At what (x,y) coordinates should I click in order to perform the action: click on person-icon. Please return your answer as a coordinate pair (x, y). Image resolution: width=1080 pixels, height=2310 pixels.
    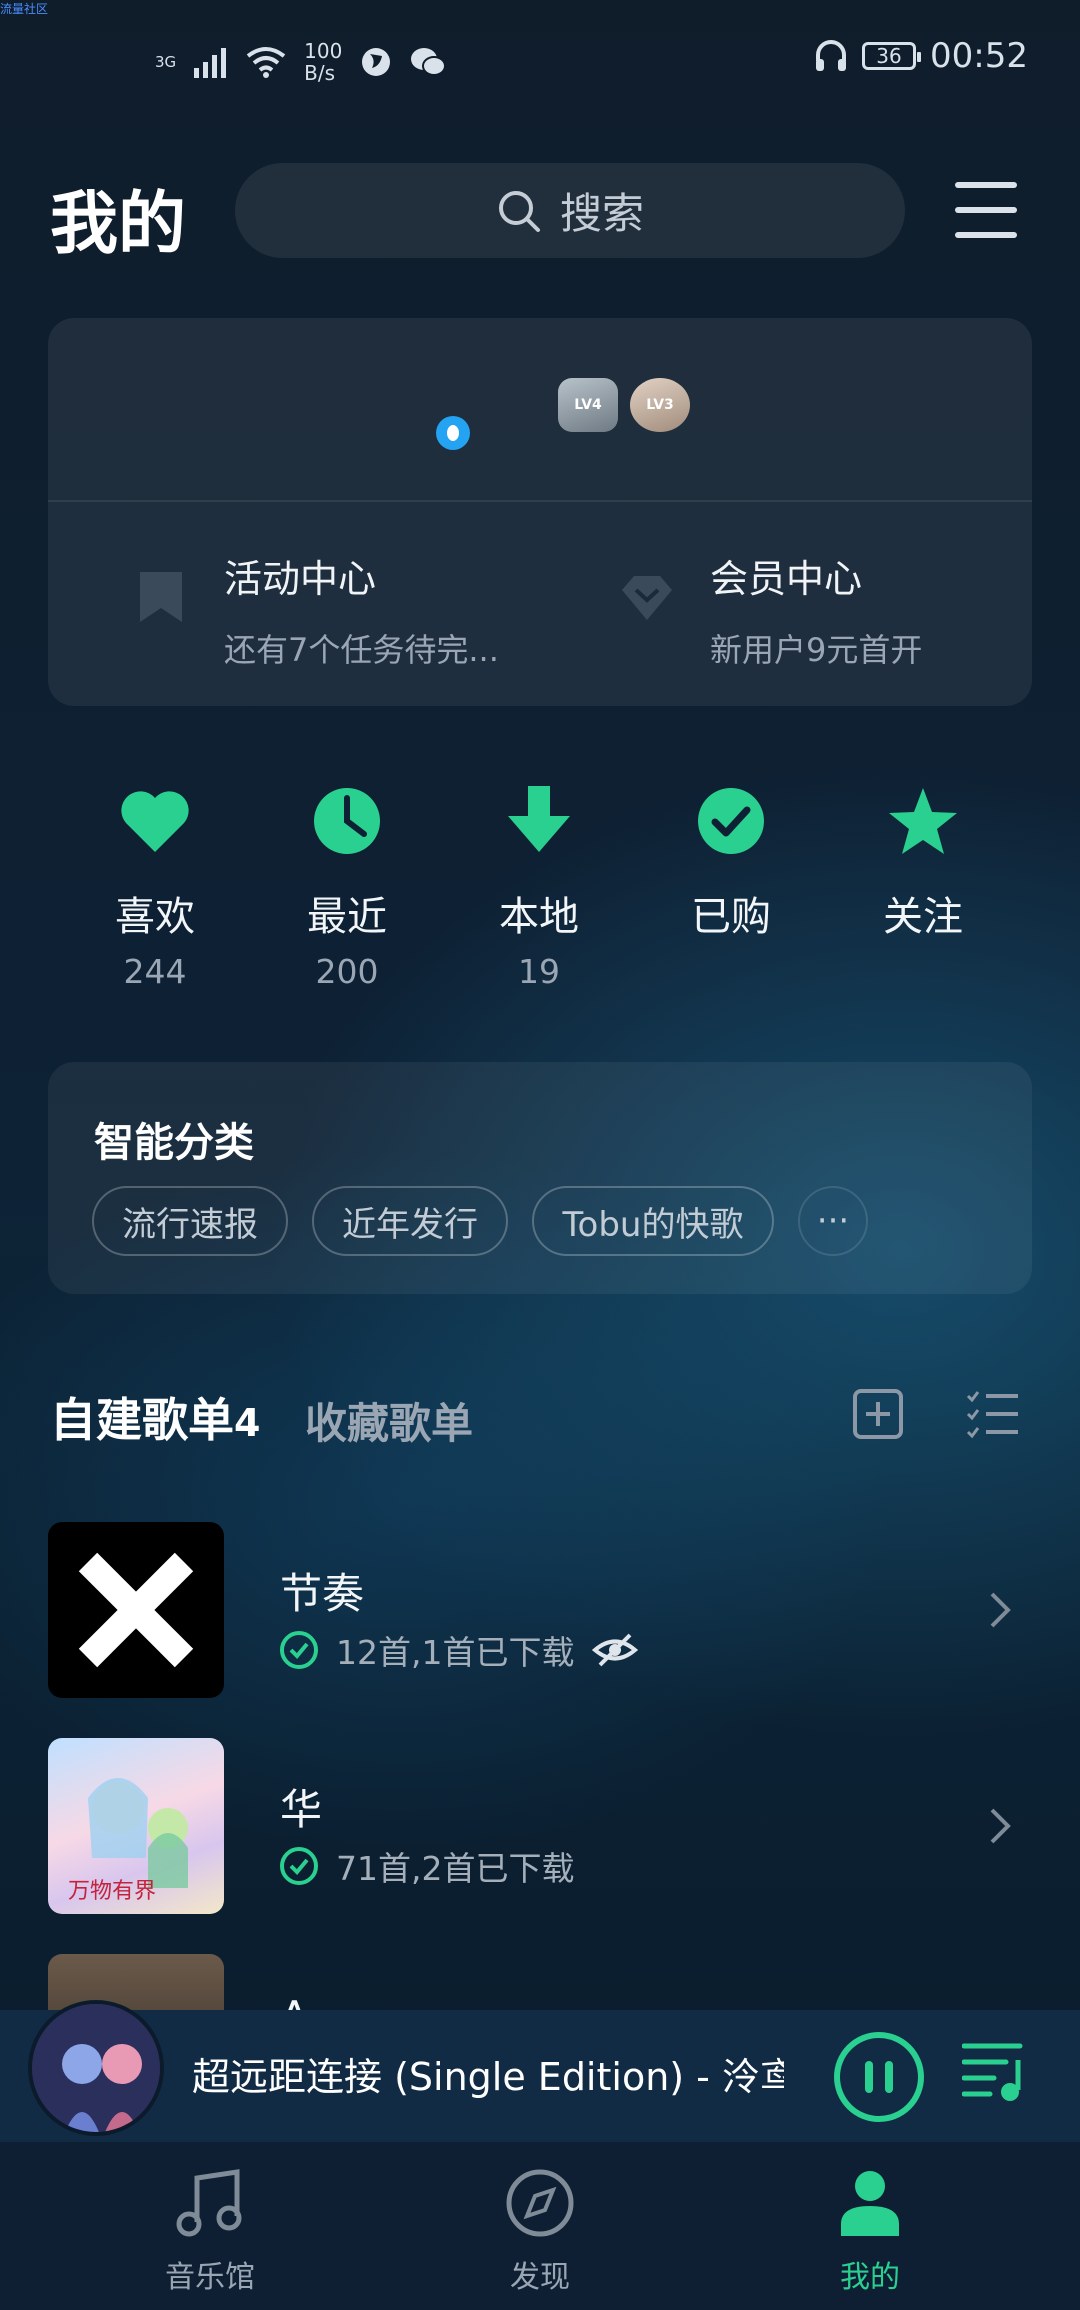
    Looking at the image, I should click on (870, 2203).